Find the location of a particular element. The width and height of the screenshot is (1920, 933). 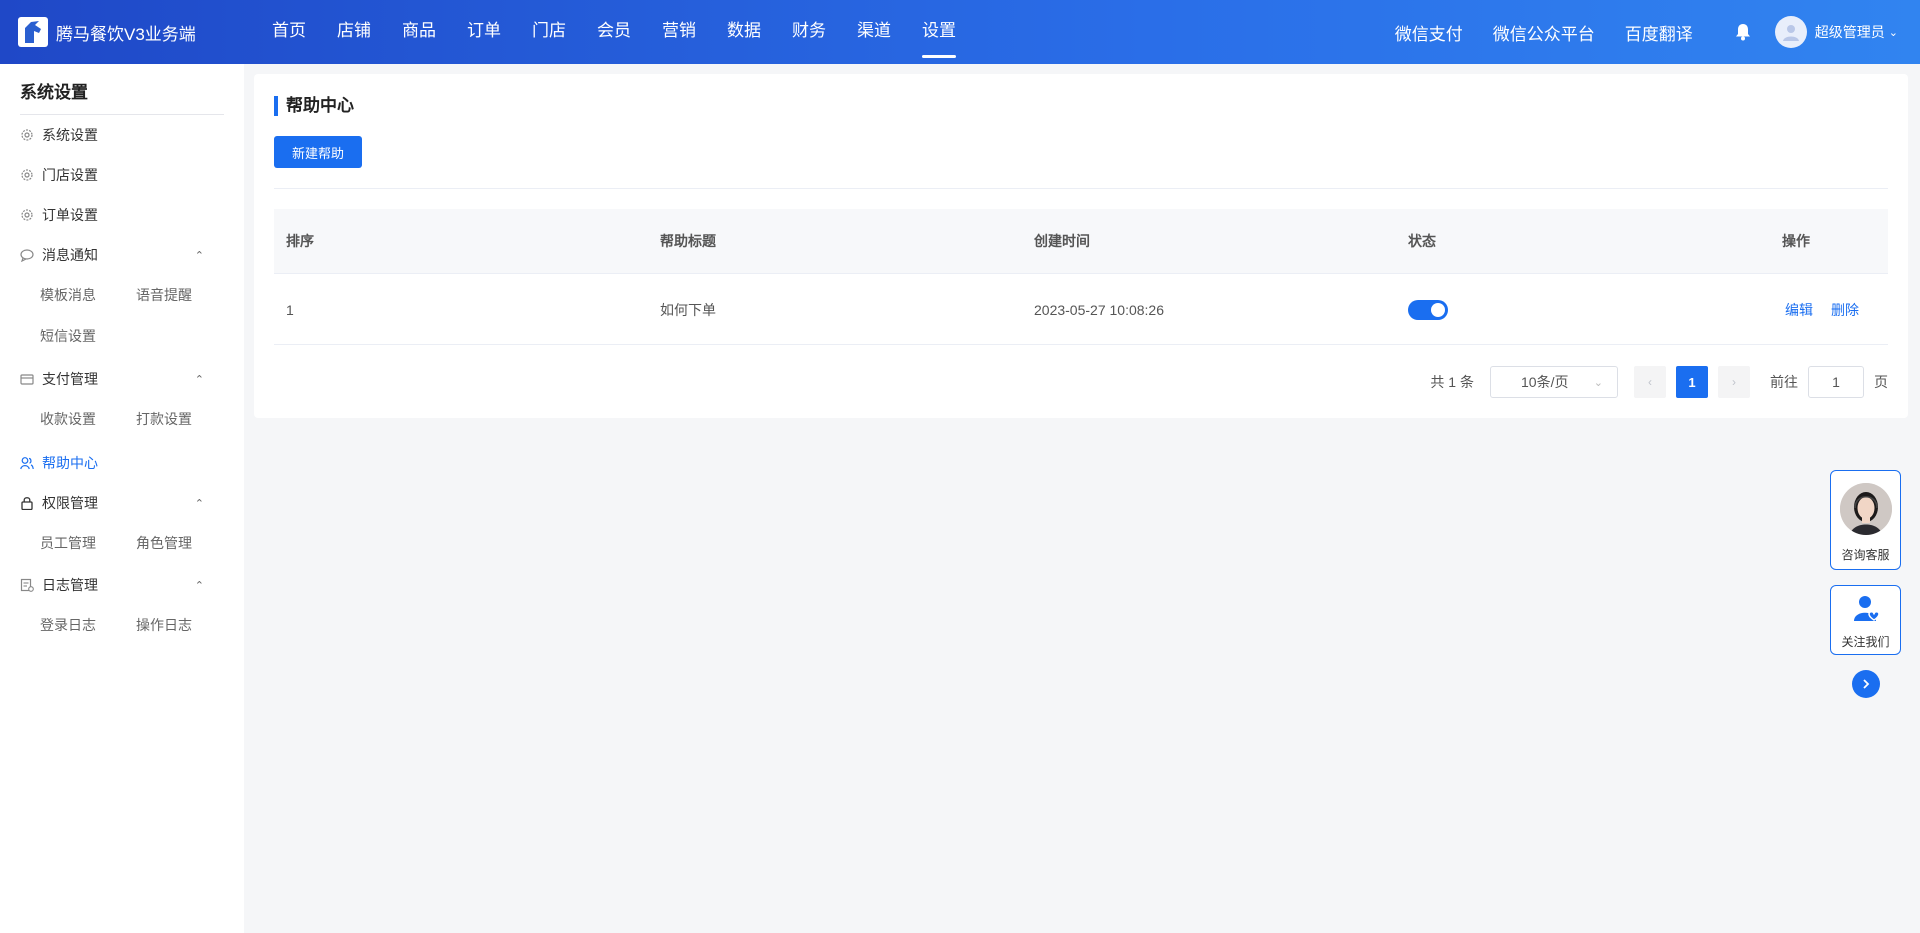

lock-icon is located at coordinates (27, 503).